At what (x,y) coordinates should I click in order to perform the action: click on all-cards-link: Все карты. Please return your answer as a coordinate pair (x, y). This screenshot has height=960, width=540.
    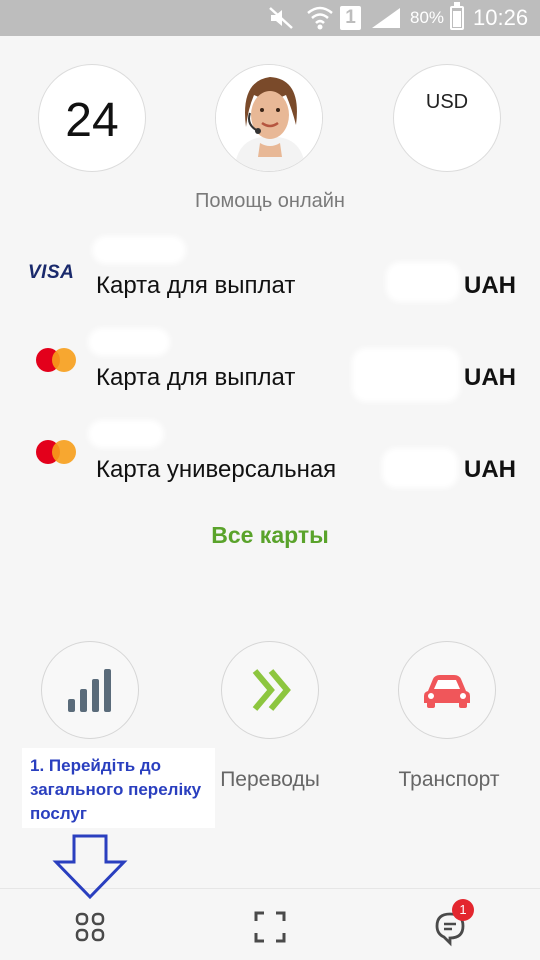
    Looking at the image, I should click on (270, 535).